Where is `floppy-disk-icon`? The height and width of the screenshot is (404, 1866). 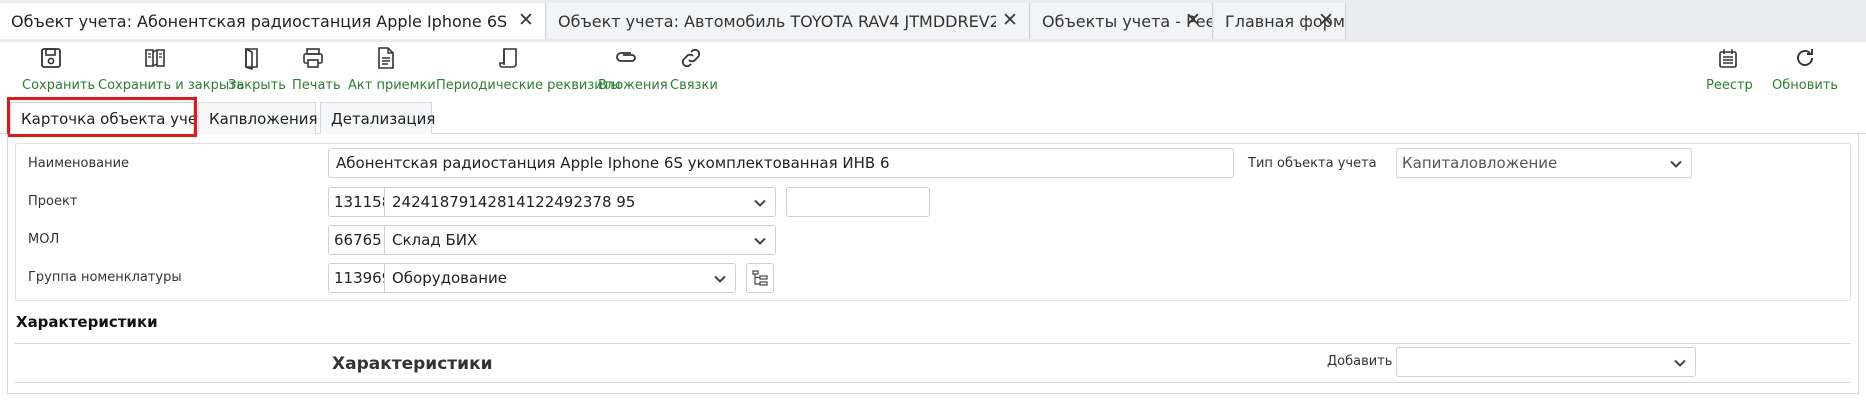 floppy-disk-icon is located at coordinates (51, 58).